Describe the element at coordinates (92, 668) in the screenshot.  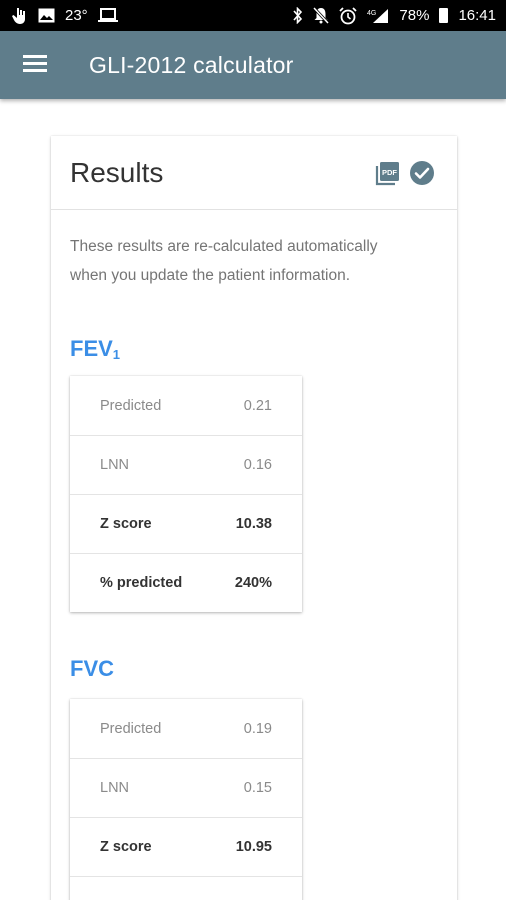
I see `fvc-title: FVC` at that location.